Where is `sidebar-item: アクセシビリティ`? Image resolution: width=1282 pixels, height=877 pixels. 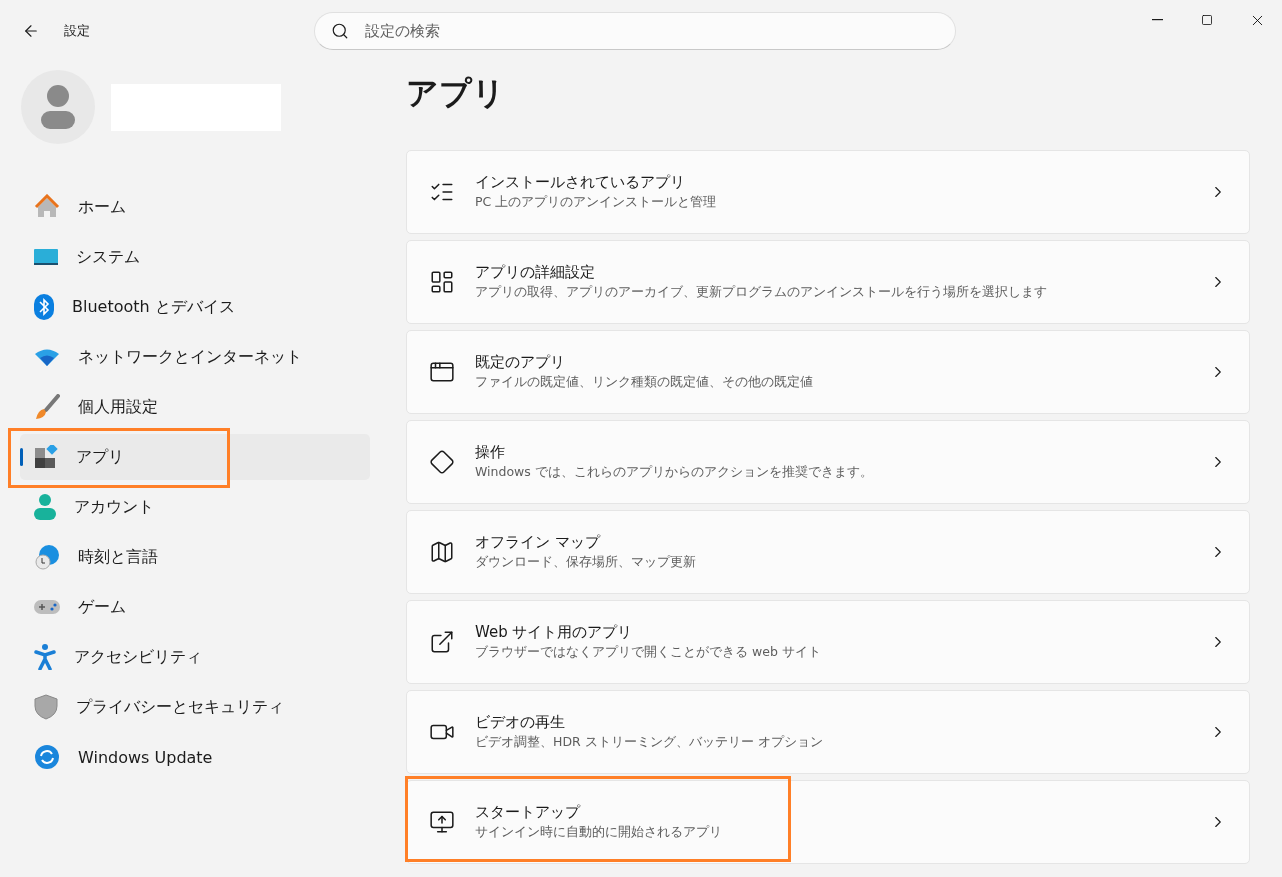 sidebar-item: アクセシビリティ is located at coordinates (195, 657).